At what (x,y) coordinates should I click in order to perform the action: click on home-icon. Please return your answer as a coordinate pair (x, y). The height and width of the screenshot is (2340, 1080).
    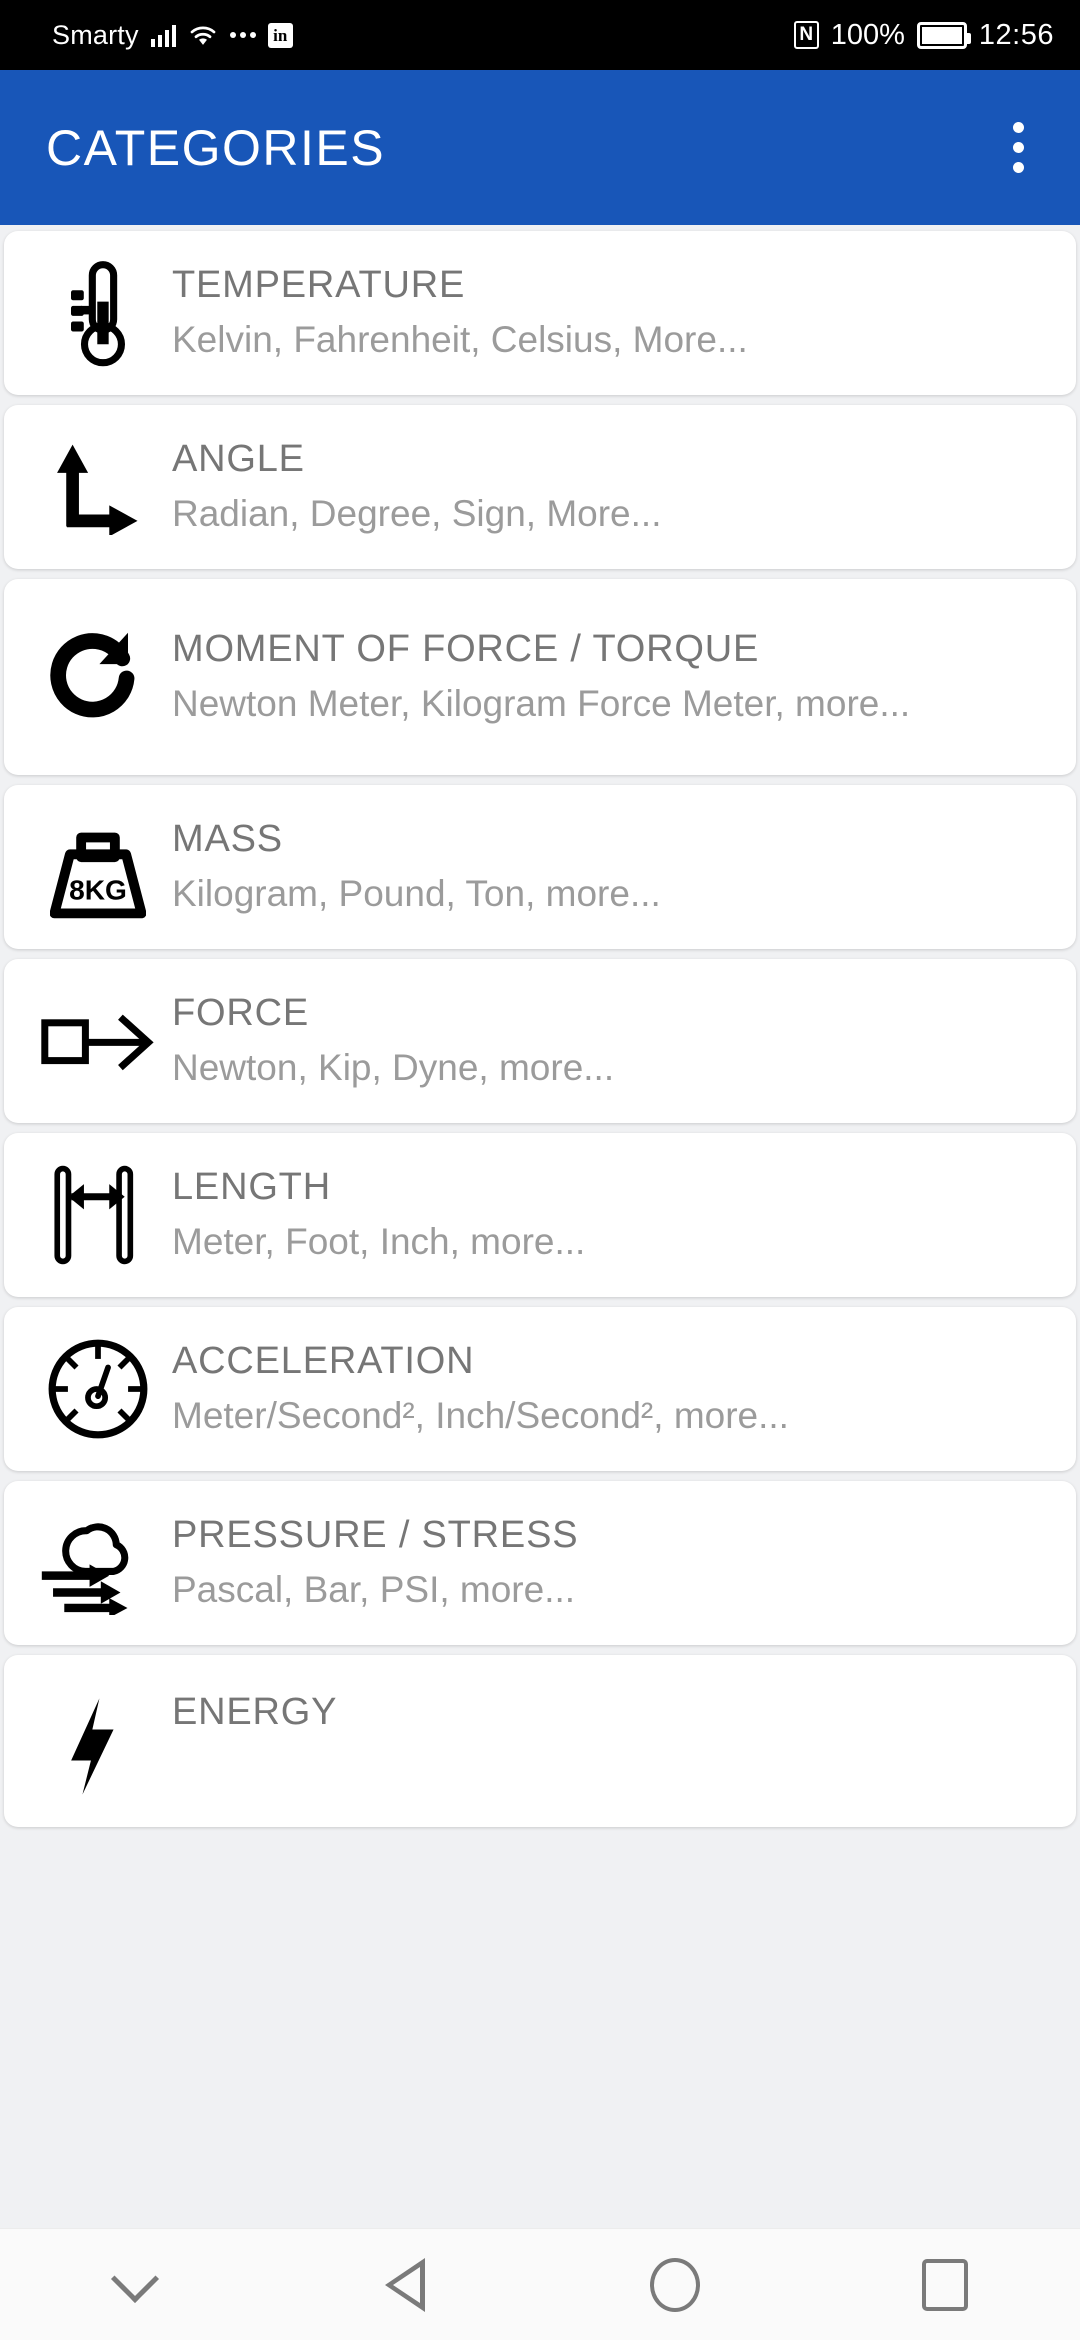
    Looking at the image, I should click on (675, 2284).